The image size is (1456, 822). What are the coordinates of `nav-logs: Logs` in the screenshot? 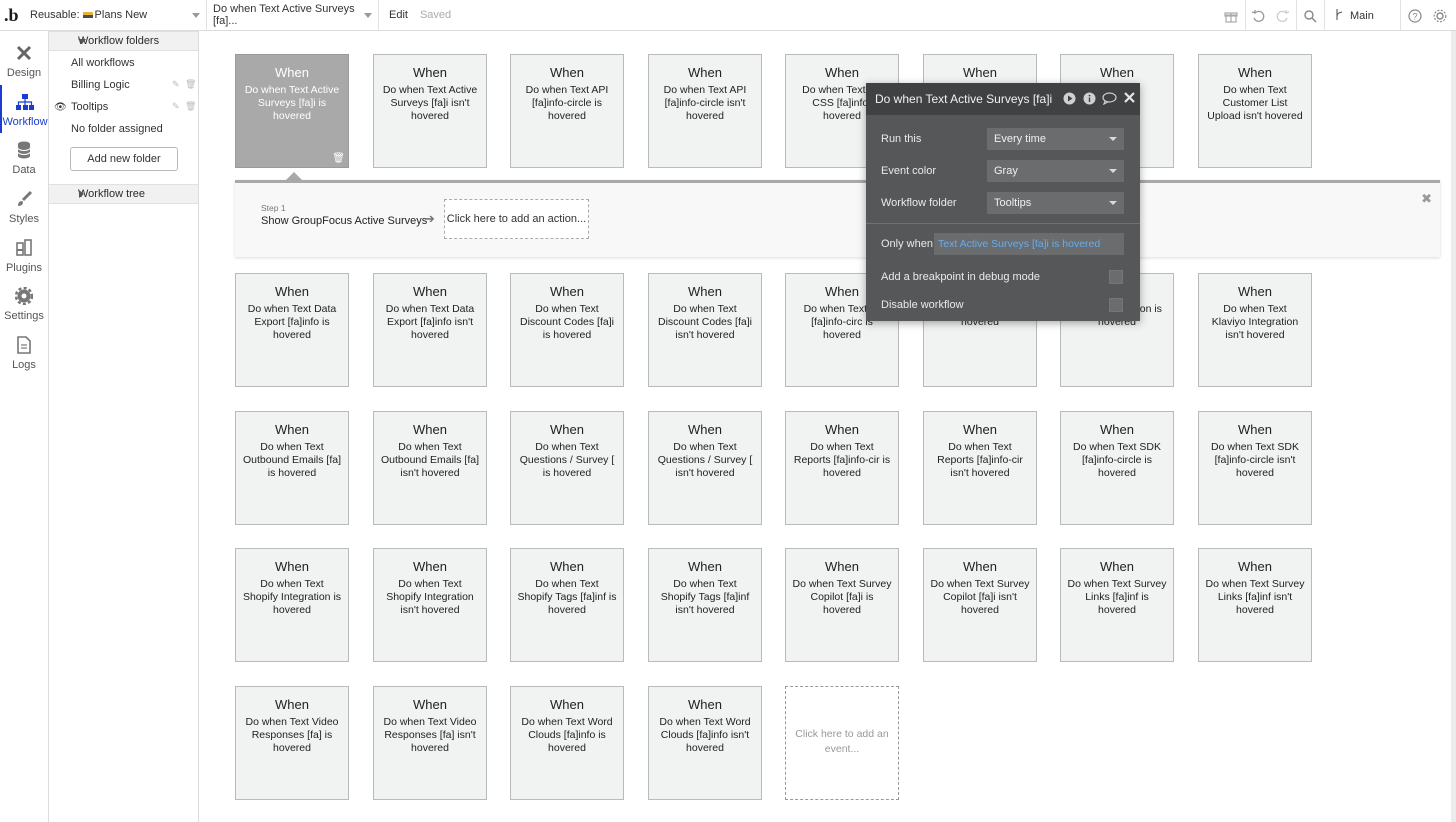 It's located at (24, 352).